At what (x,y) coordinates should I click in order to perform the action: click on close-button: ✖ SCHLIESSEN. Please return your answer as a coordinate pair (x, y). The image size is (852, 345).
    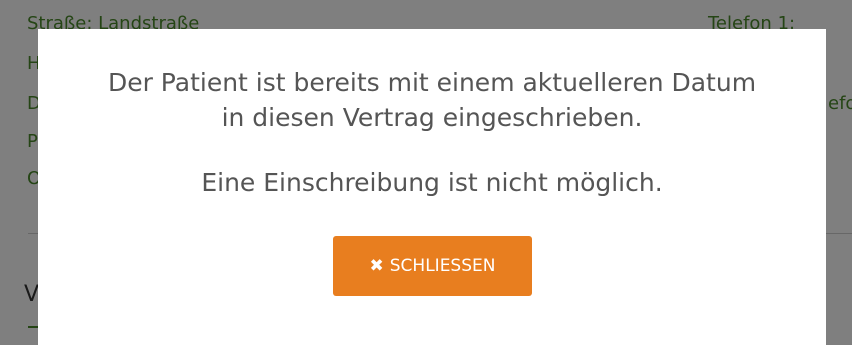
    Looking at the image, I should click on (432, 266).